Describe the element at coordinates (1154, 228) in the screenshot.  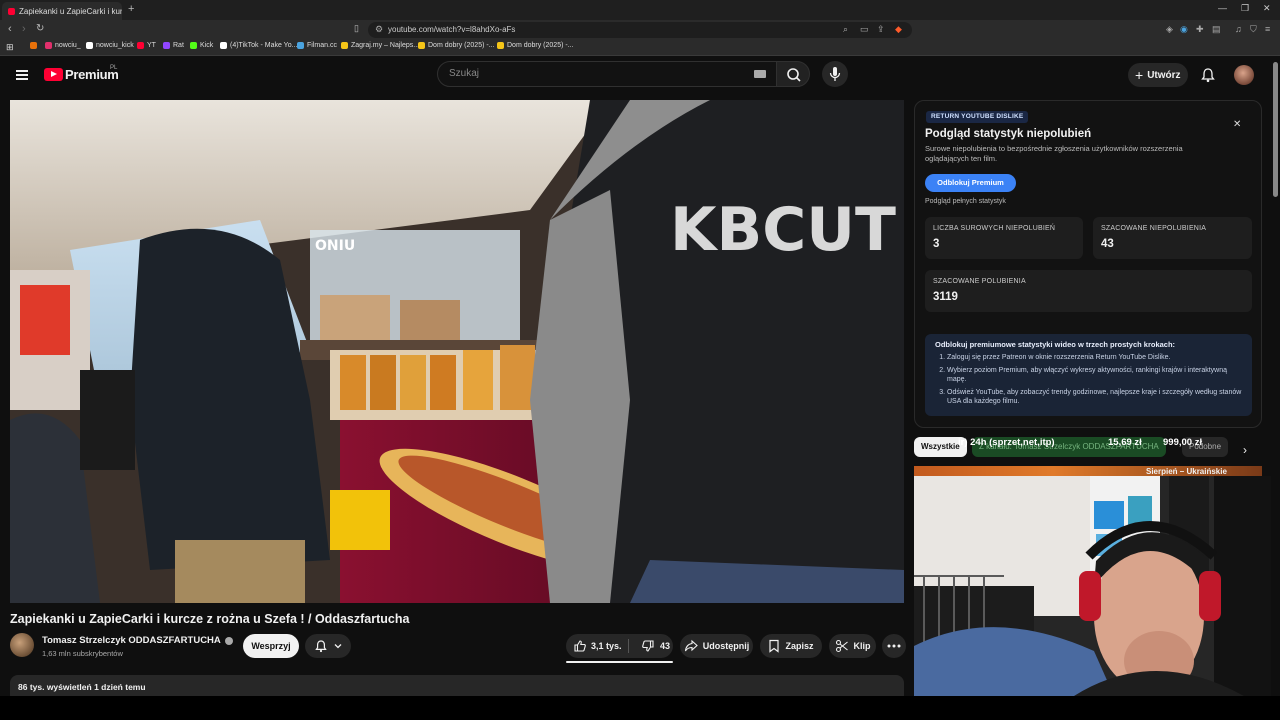
I see `stat-label: SZACOWANE NIEPOLUBIENIA` at that location.